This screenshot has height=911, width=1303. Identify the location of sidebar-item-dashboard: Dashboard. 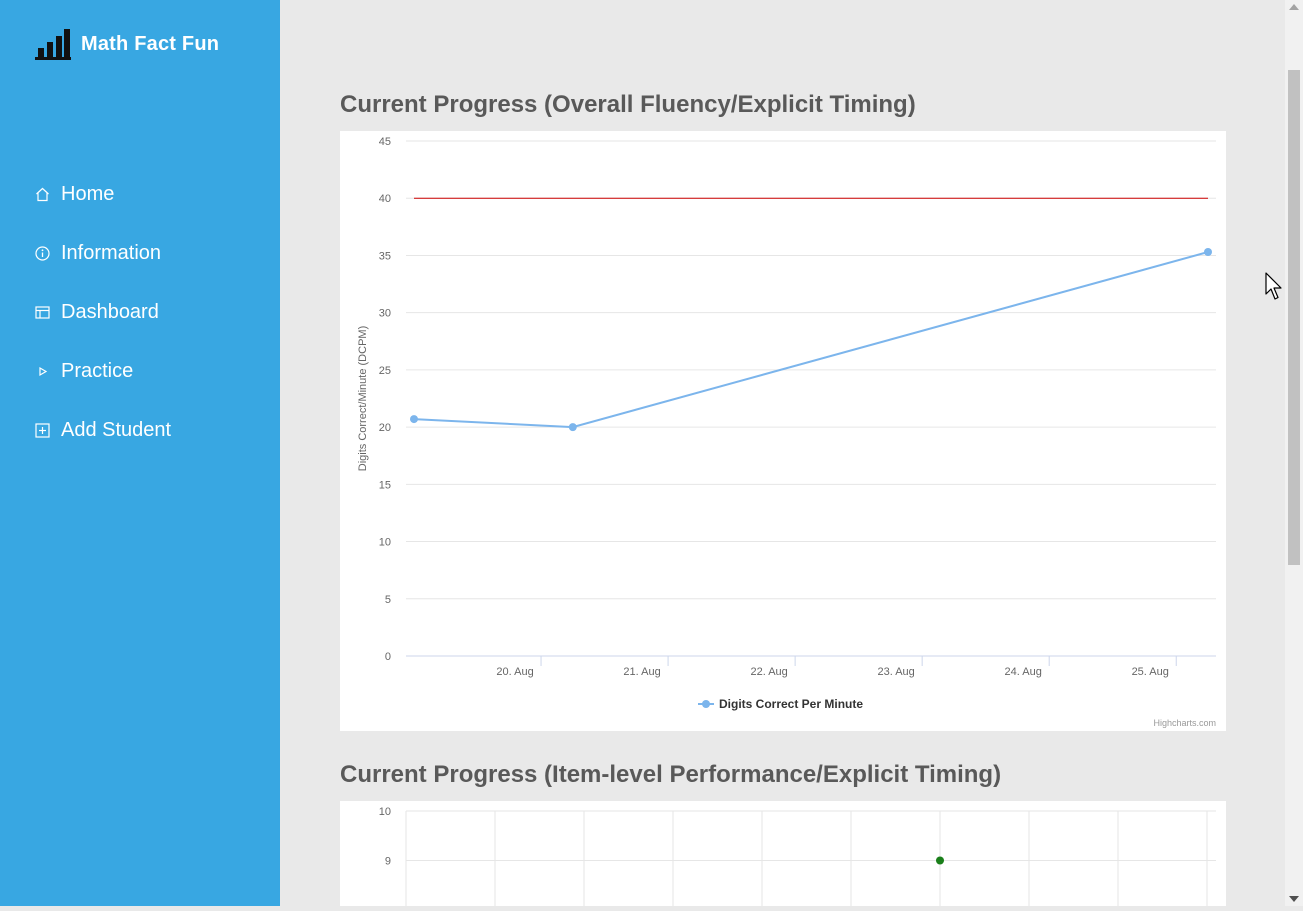
(103, 312).